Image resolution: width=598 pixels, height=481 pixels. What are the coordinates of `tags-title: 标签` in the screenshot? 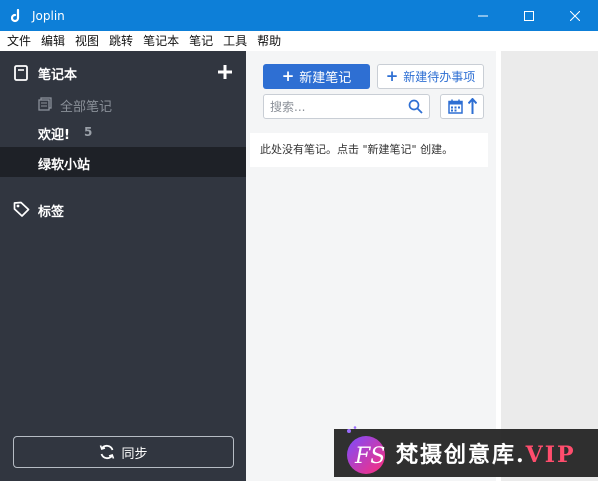 It's located at (51, 212).